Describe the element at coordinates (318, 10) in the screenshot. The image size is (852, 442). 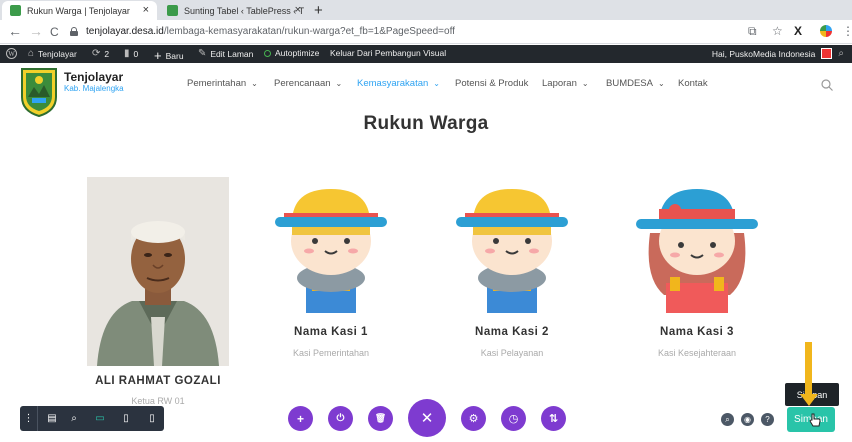
I see `new-tab-button: +` at that location.